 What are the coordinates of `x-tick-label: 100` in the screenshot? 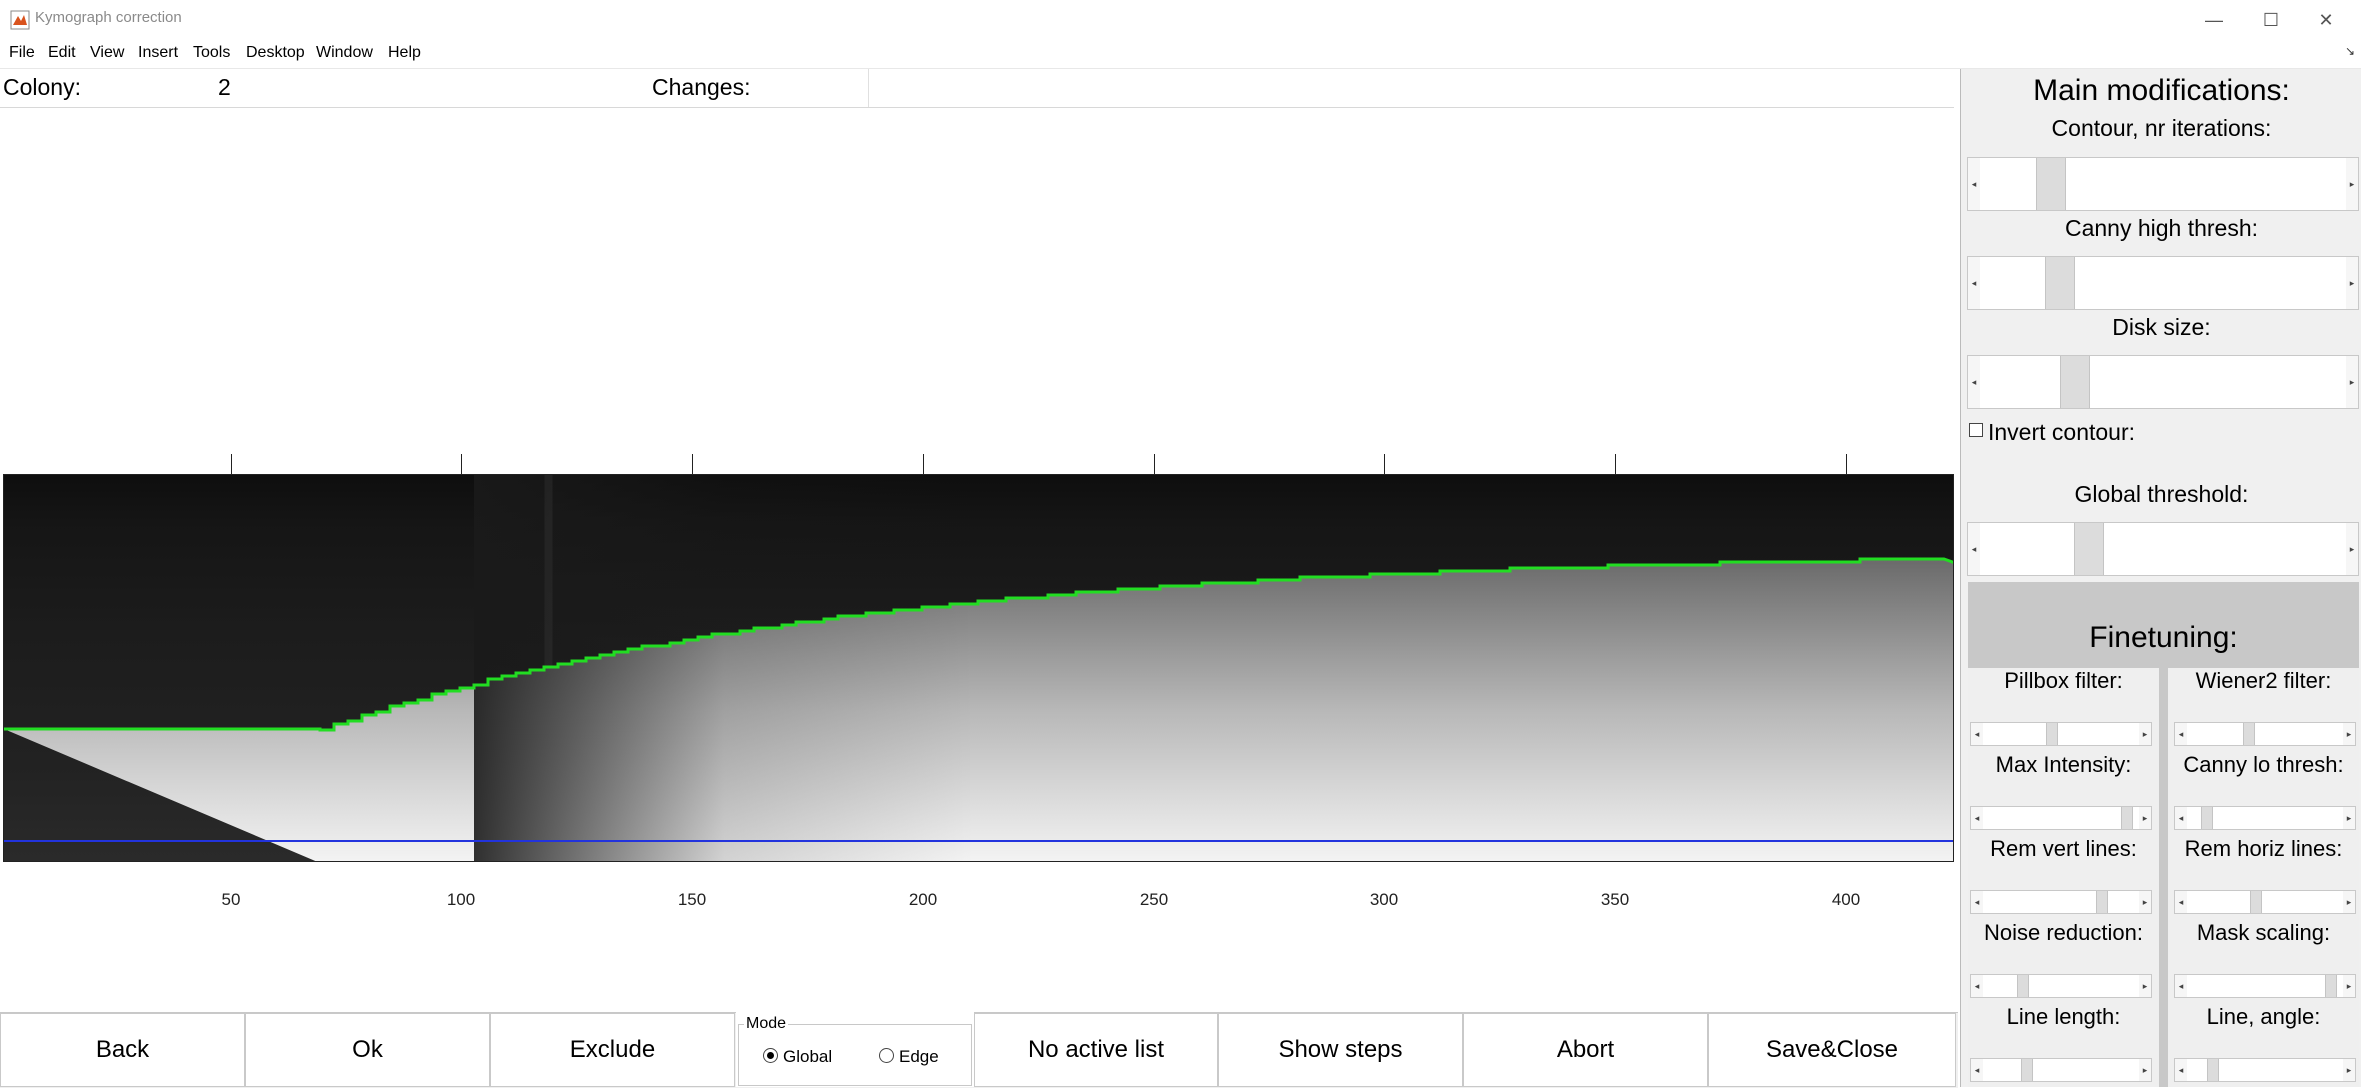 It's located at (461, 899).